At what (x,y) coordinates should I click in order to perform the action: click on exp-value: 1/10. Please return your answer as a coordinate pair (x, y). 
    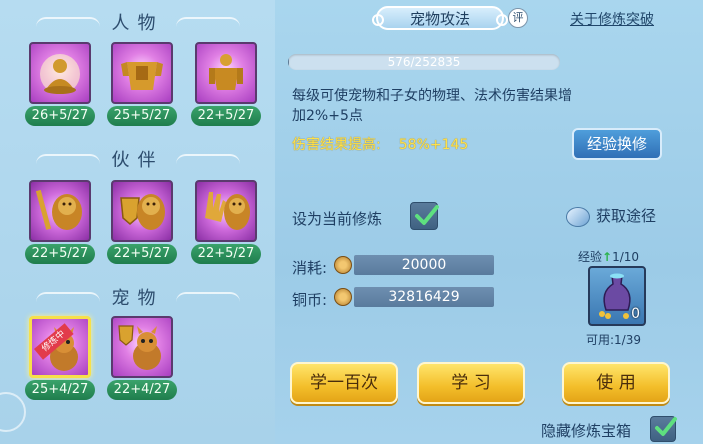
    Looking at the image, I should click on (626, 257).